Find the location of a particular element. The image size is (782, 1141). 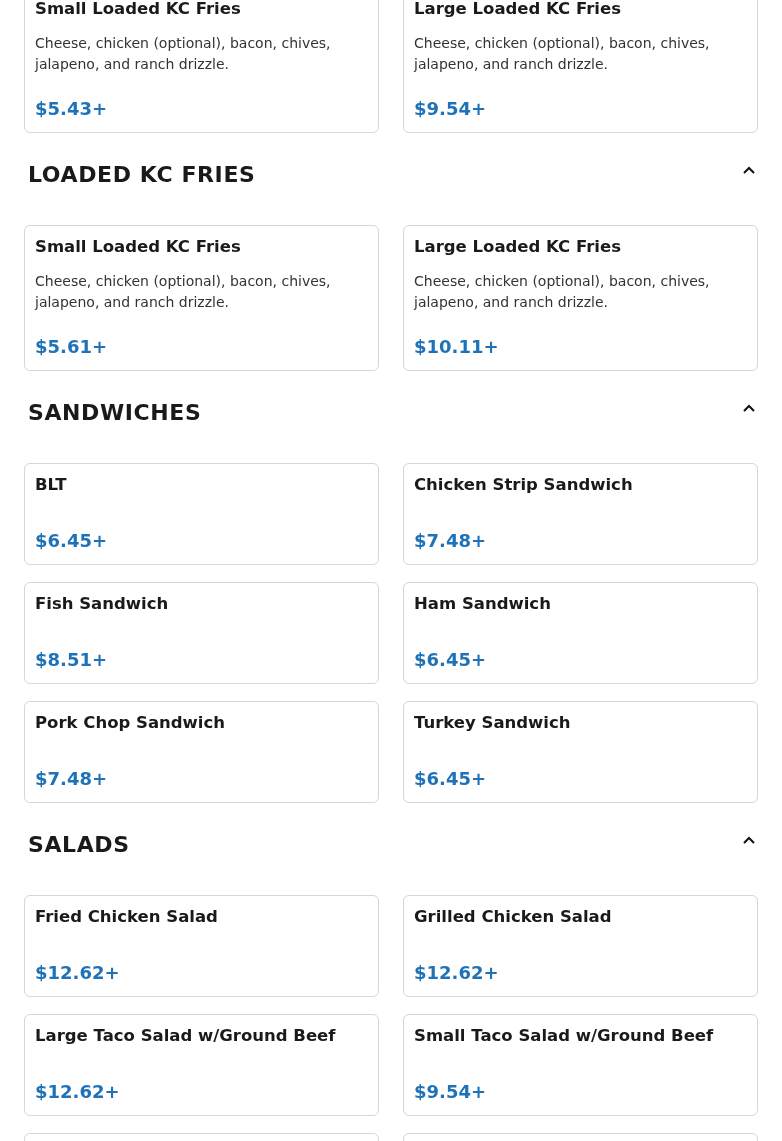

menu-card: Small Loaded KC Fries Cheese, chicken (optional), bacon, chives, jalapeno, and ranch drizzle. $5.43+ is located at coordinates (201, 66).